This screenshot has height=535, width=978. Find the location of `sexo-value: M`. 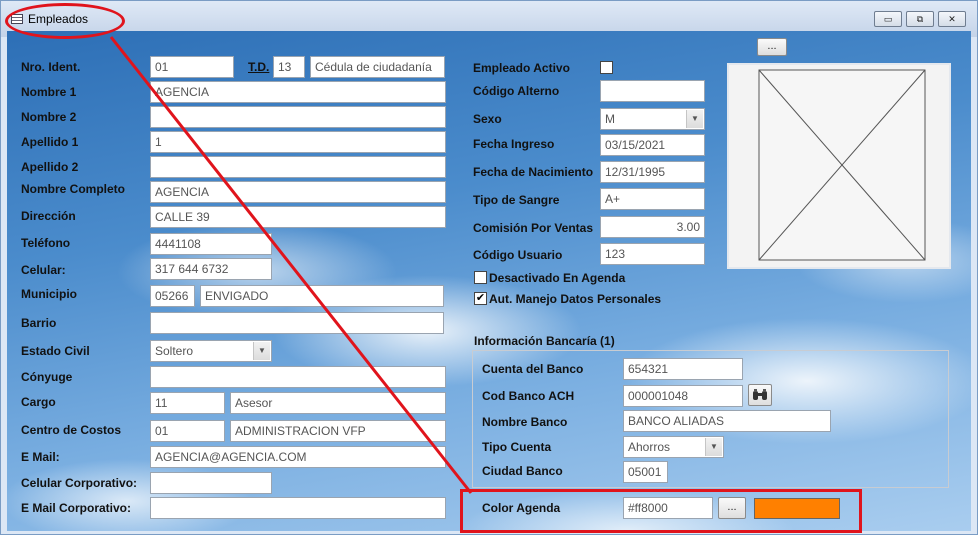

sexo-value: M is located at coordinates (610, 119).